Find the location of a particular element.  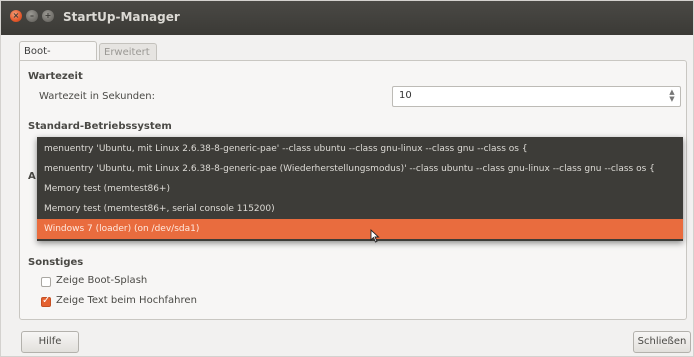

standard-os-heading: Standard-Betriebssystem is located at coordinates (100, 126).